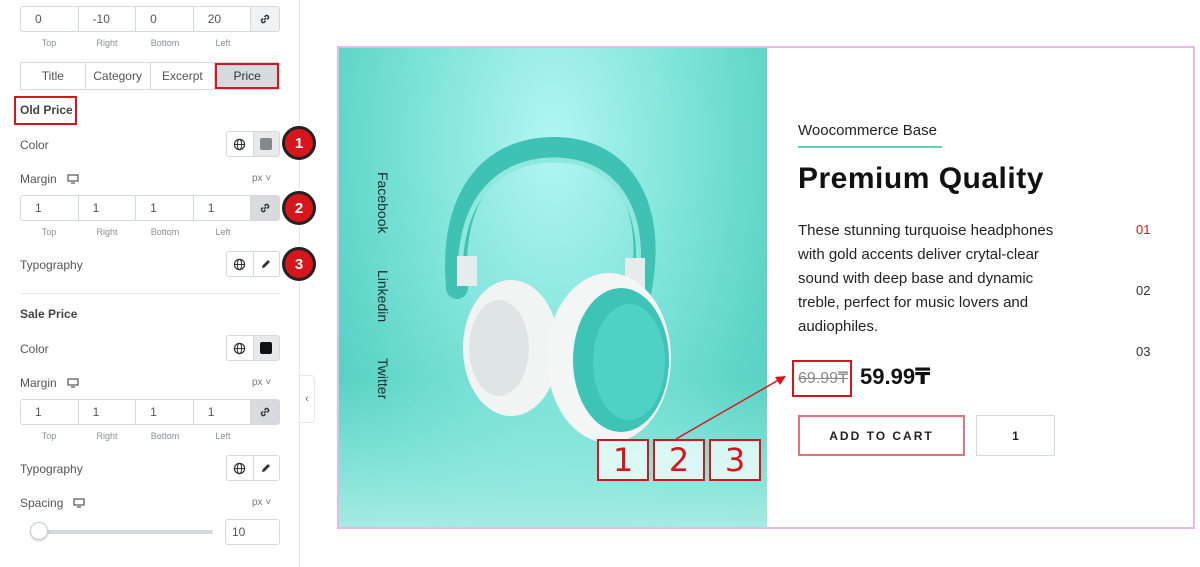  I want to click on annotation-box-2: 2, so click(679, 460).